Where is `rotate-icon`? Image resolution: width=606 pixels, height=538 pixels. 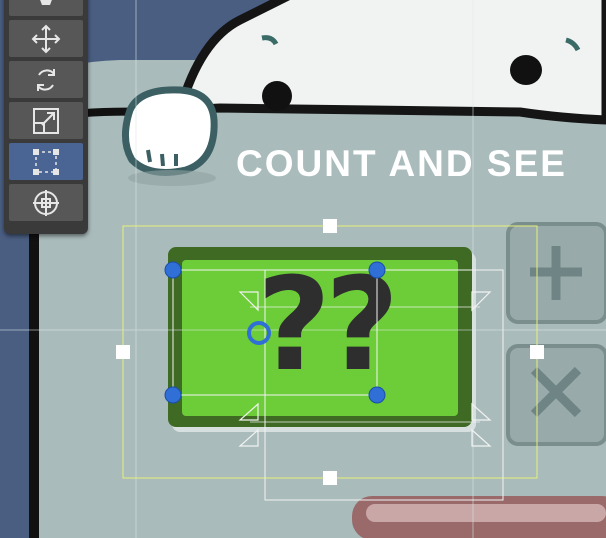
rotate-icon is located at coordinates (46, 79).